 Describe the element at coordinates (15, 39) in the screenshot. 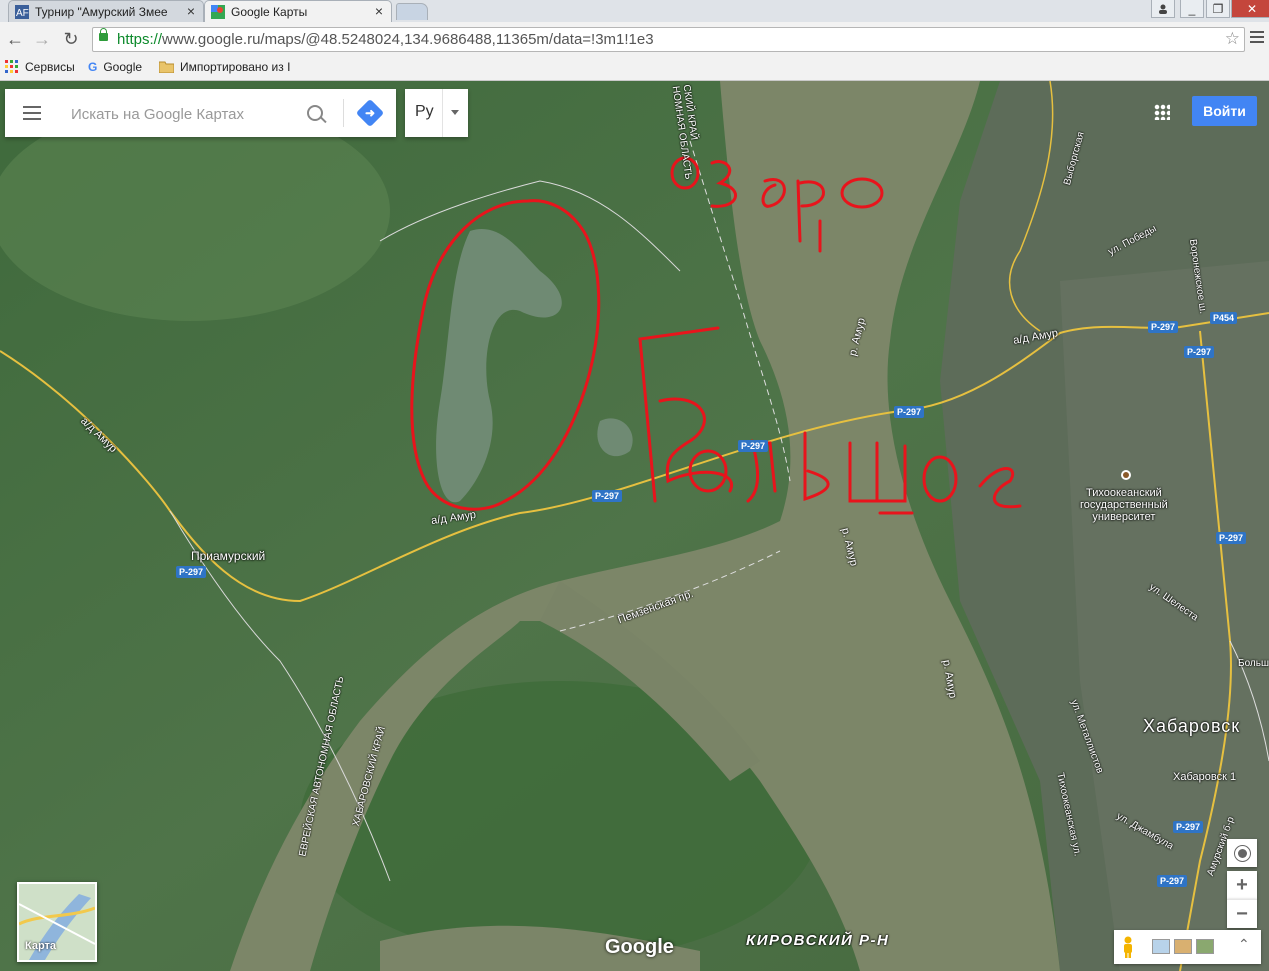

I see `back-arrow-icon: ←` at that location.